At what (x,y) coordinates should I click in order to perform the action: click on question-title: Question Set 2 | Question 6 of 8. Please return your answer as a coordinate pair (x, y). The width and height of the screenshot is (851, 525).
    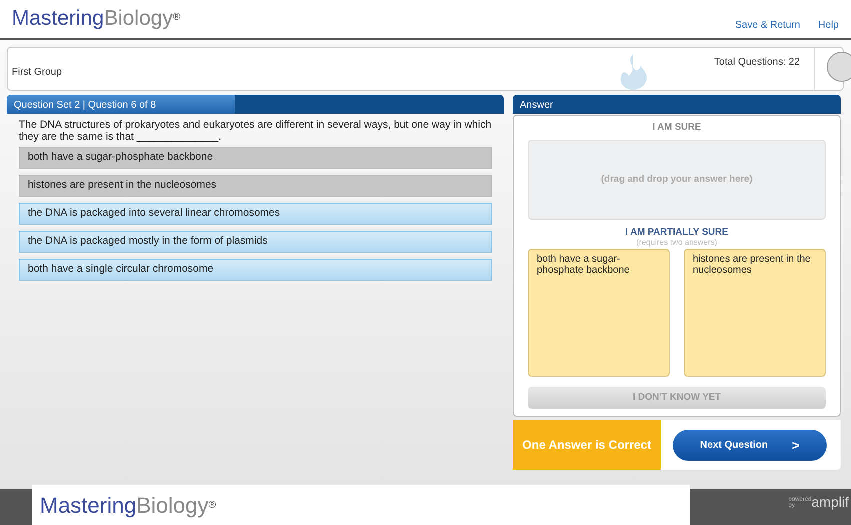
    Looking at the image, I should click on (121, 104).